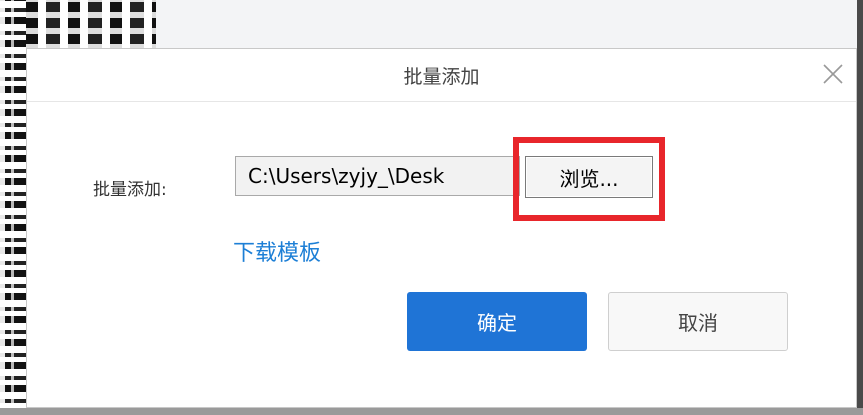 Image resolution: width=863 pixels, height=415 pixels. I want to click on dialog-title: 批量添加, so click(441, 76).